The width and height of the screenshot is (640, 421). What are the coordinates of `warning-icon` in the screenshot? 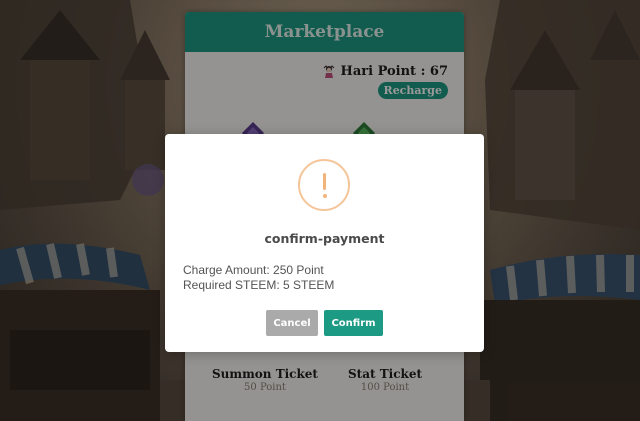 It's located at (324, 185).